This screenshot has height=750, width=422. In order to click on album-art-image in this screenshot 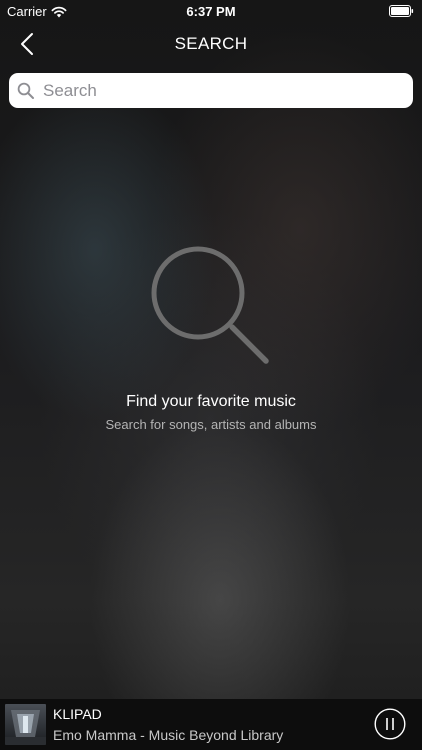, I will do `click(25, 724)`.